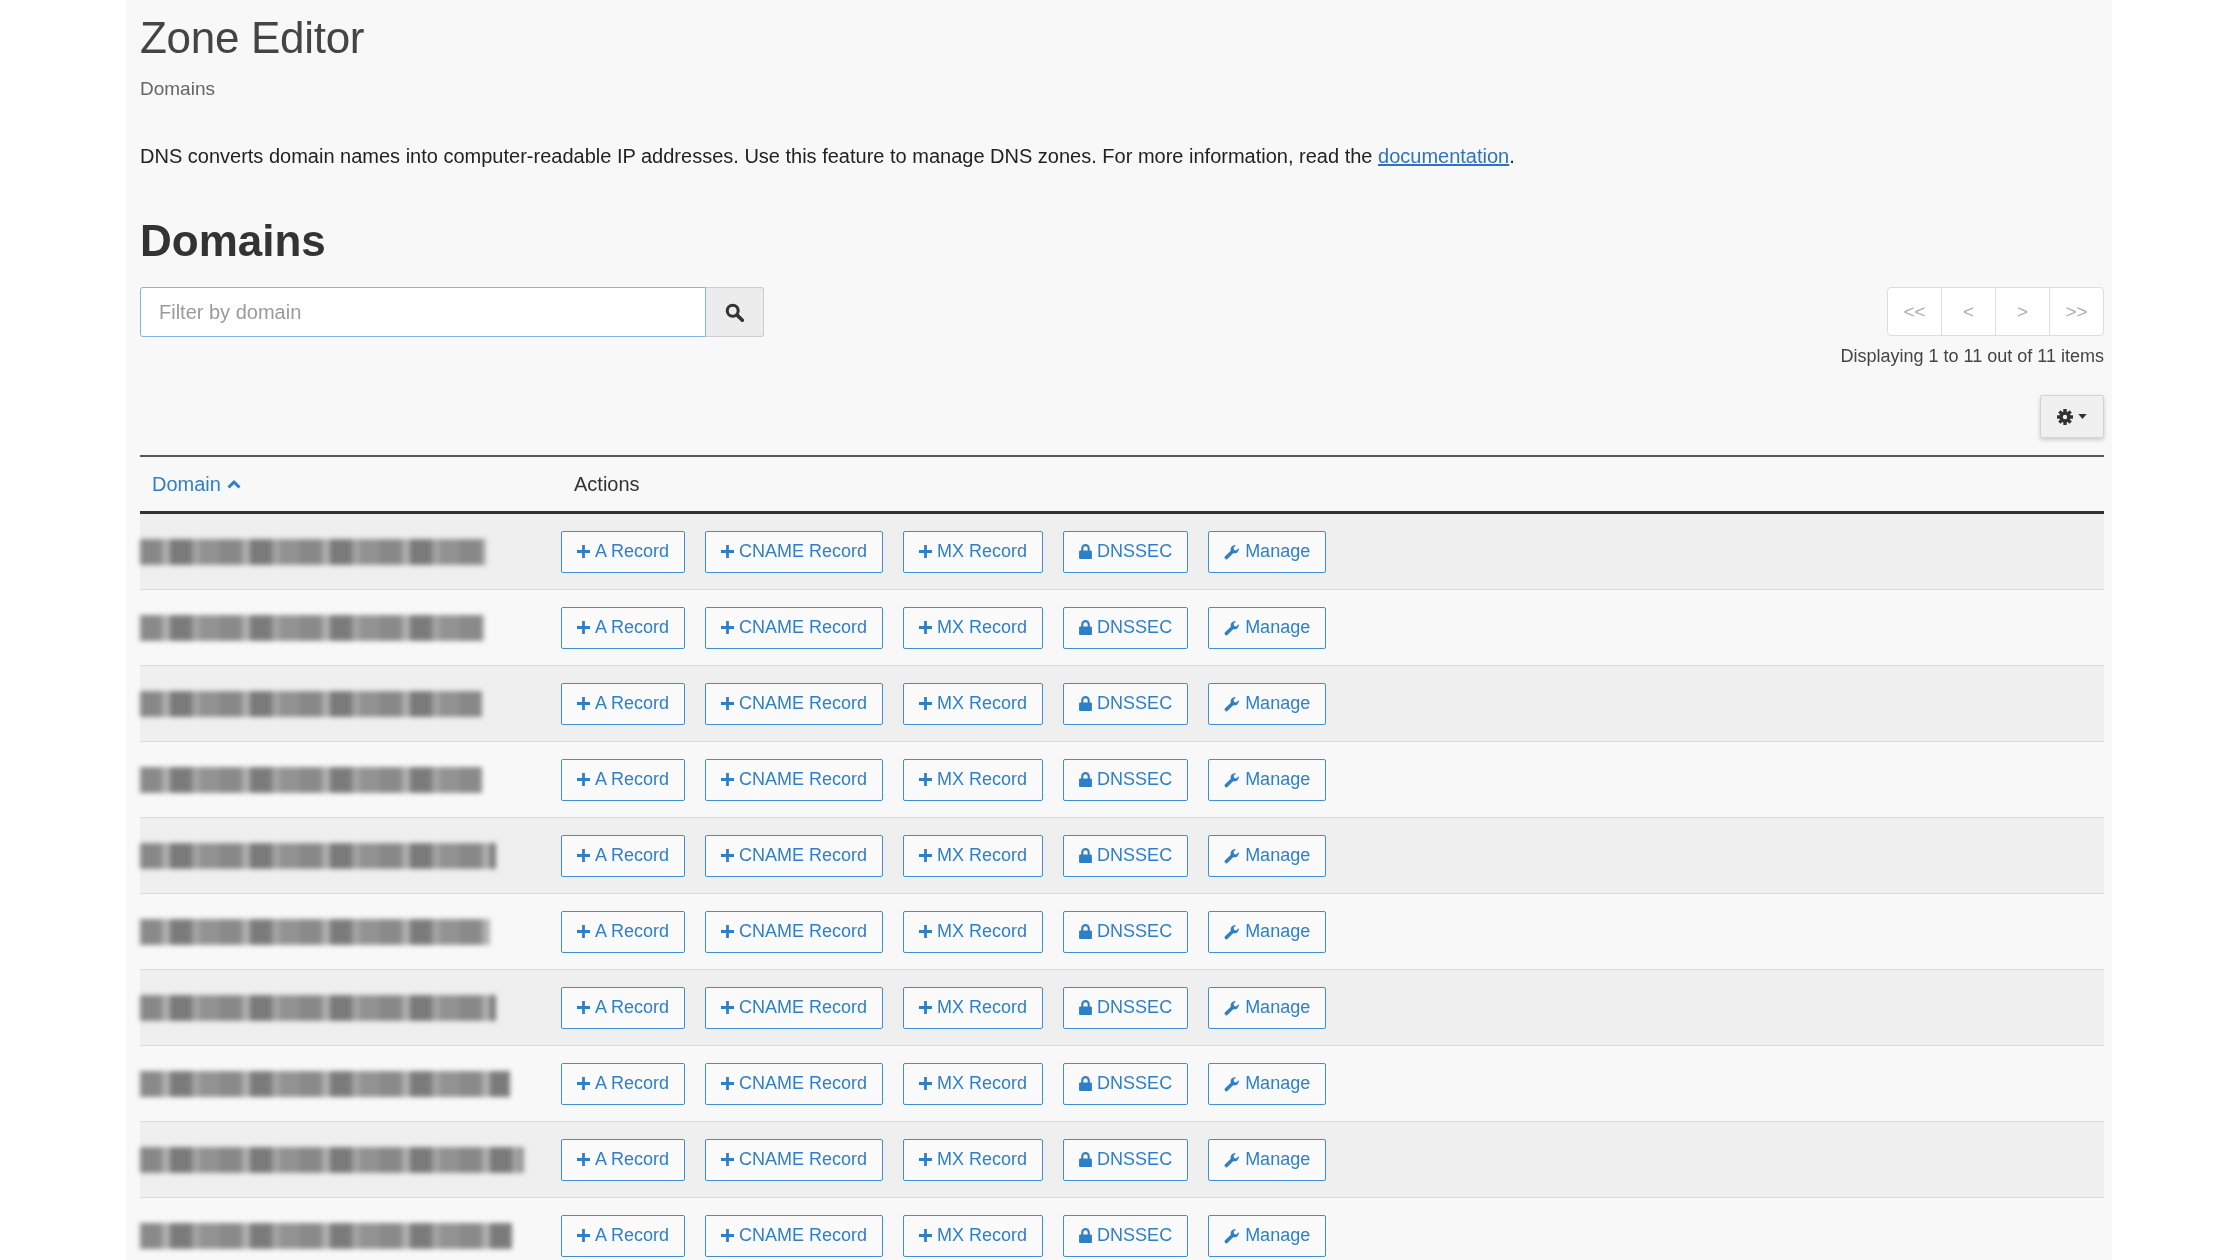  I want to click on settings-dropdown-button, so click(2072, 416).